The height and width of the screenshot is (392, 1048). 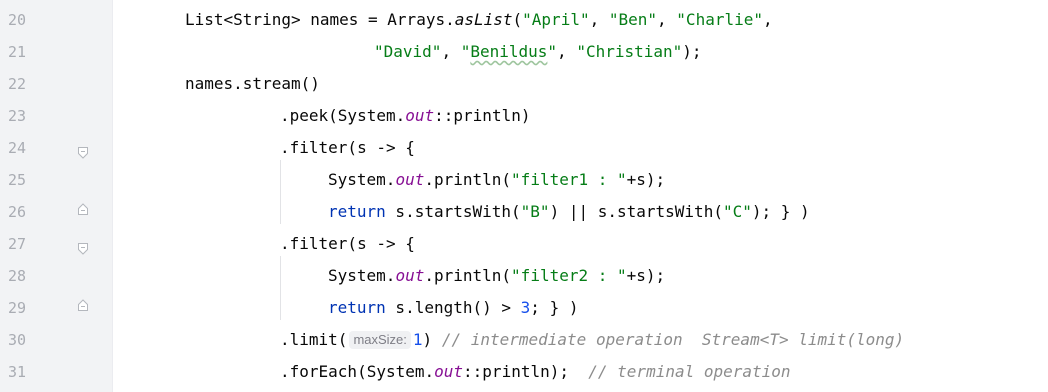 What do you see at coordinates (689, 371) in the screenshot?
I see `comment: // terminal operation` at bounding box center [689, 371].